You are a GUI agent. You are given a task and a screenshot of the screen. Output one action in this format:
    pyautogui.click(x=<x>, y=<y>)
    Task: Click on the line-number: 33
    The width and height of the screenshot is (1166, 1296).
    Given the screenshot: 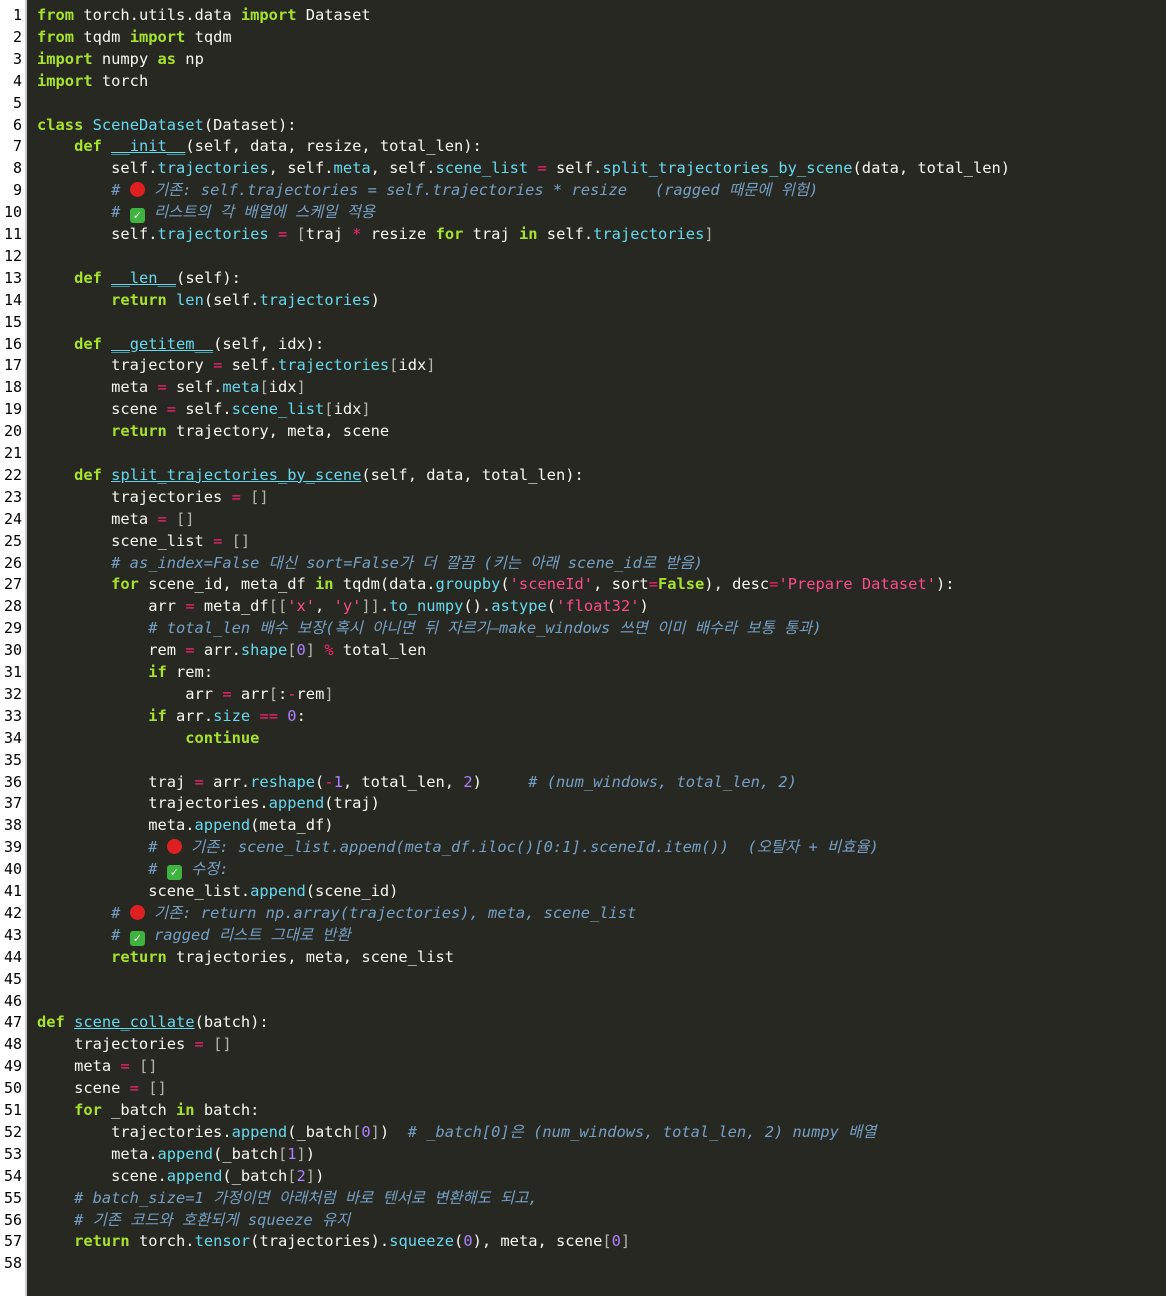 What is the action you would take?
    pyautogui.click(x=12, y=715)
    